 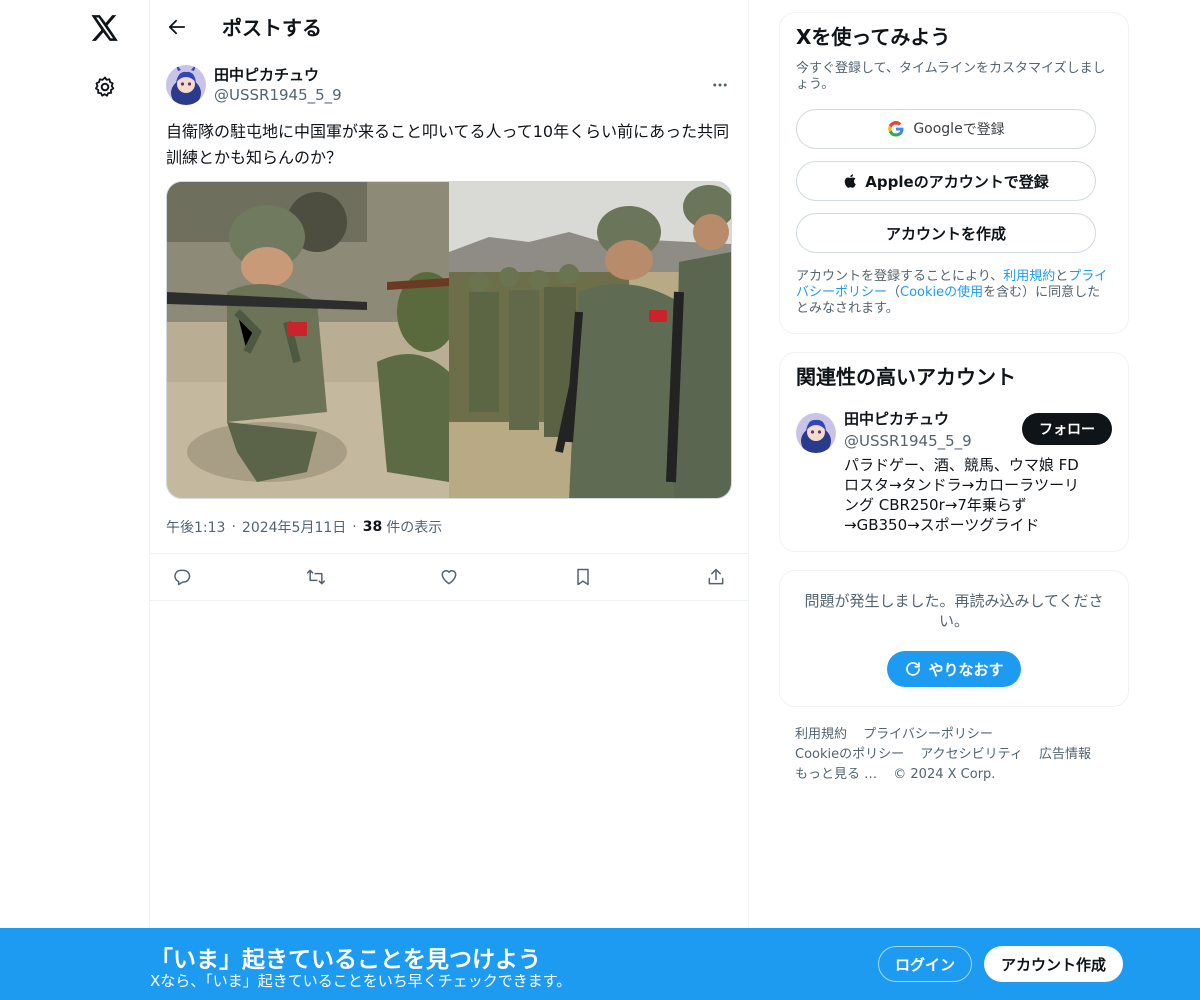 I want to click on left-nav, so click(x=75, y=500).